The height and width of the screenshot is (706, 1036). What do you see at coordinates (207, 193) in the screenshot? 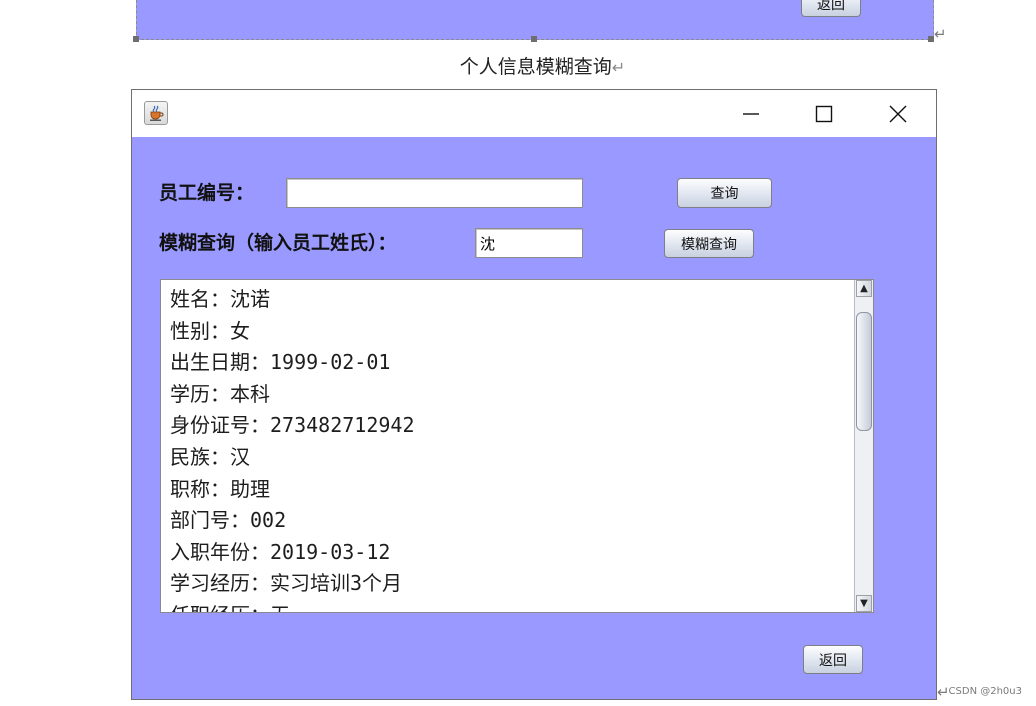
I see `employee-id-label: 员工编号：` at bounding box center [207, 193].